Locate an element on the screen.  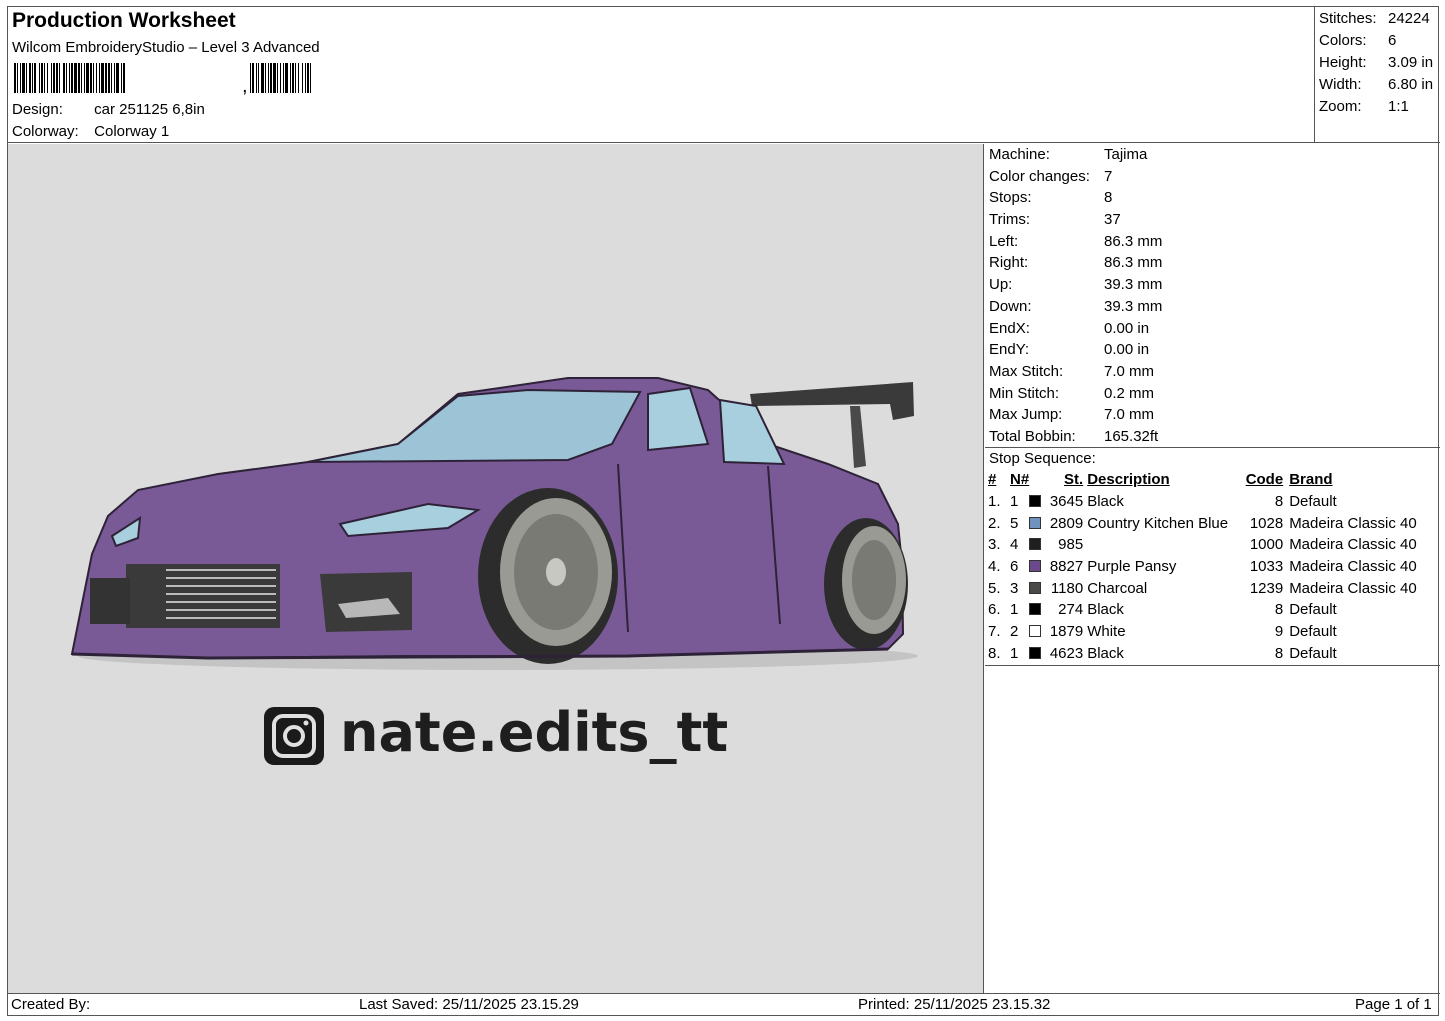
stat-row: Colors: 6 is located at coordinates (1358, 40).